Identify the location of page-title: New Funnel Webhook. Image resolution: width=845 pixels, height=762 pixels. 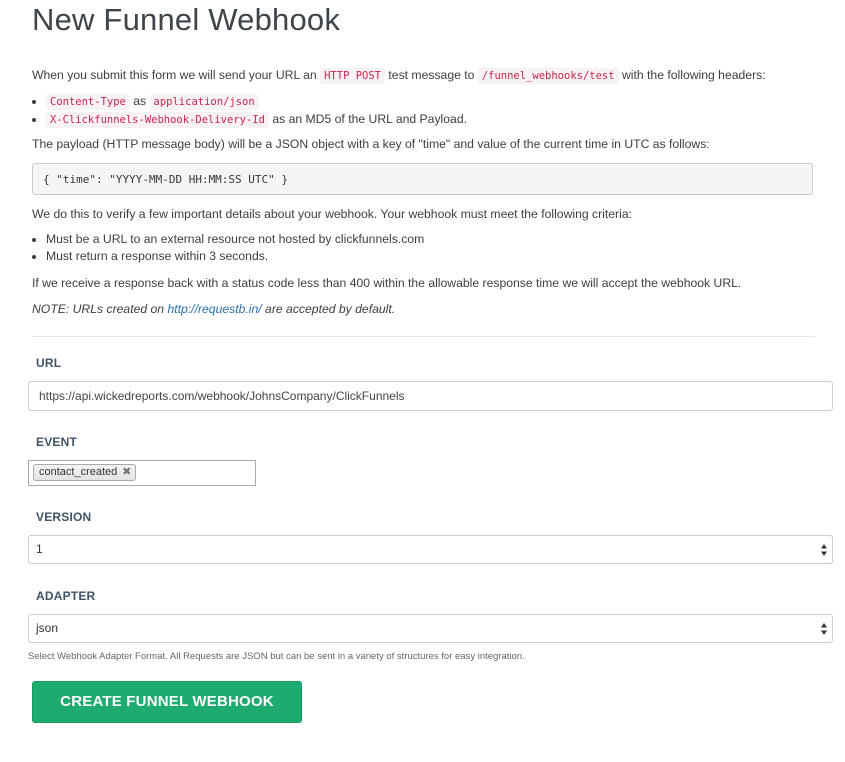
(186, 19).